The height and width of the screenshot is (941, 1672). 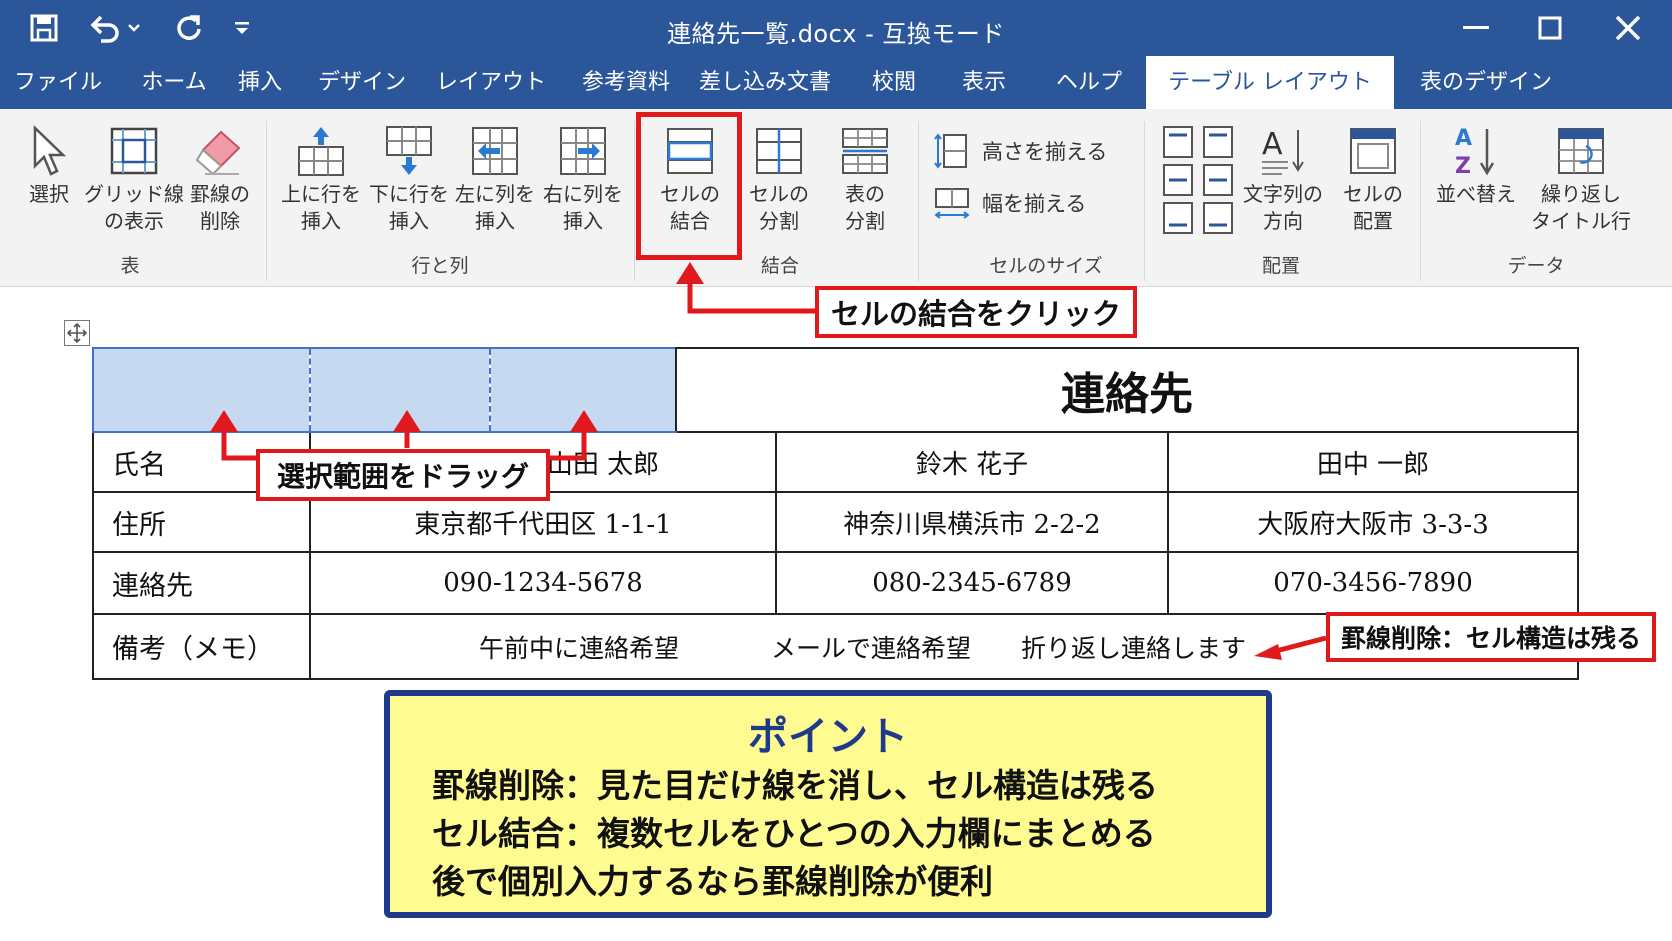 What do you see at coordinates (795, 785) in the screenshot?
I see `point-line: 罫線削除：見た目だけ線を消し、セル構造は残る` at bounding box center [795, 785].